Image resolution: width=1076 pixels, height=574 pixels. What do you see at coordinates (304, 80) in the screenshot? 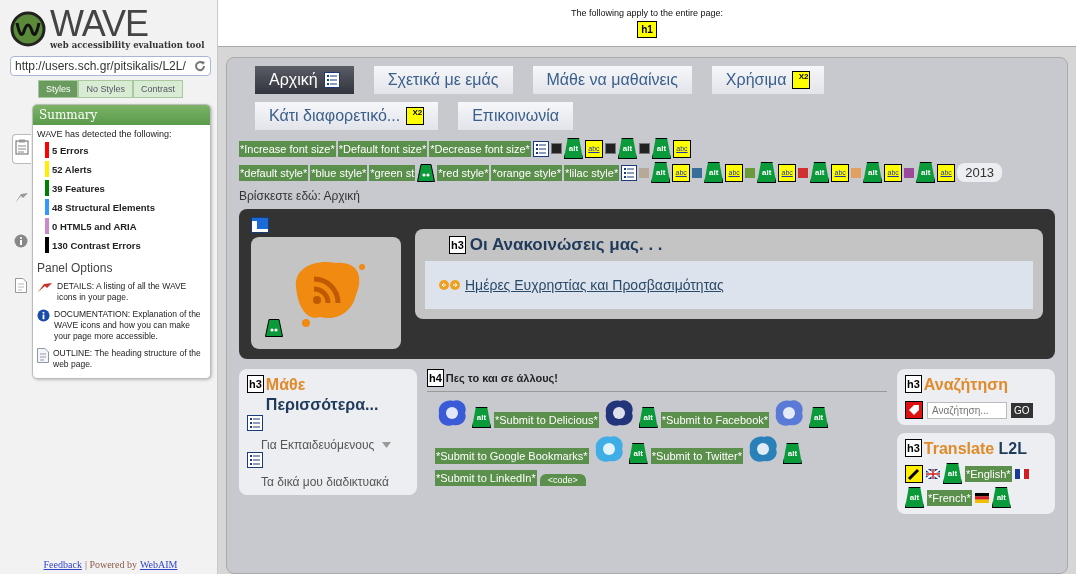
I see `nav-tab: Αρχική` at bounding box center [304, 80].